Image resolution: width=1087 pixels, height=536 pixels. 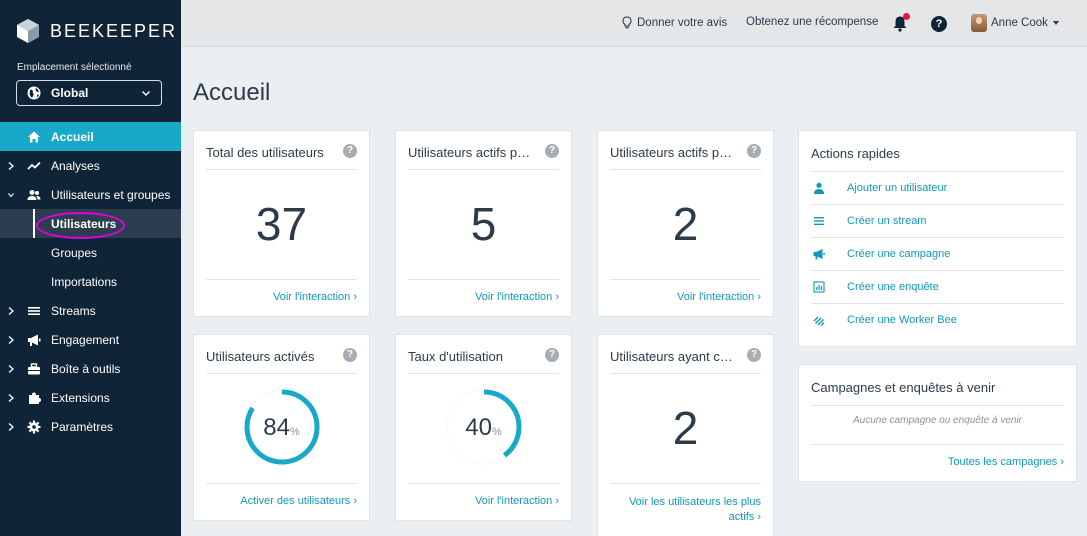 I want to click on most-active-users-link: Voir les utilisateurs les plus actifs ›, so click(x=695, y=510).